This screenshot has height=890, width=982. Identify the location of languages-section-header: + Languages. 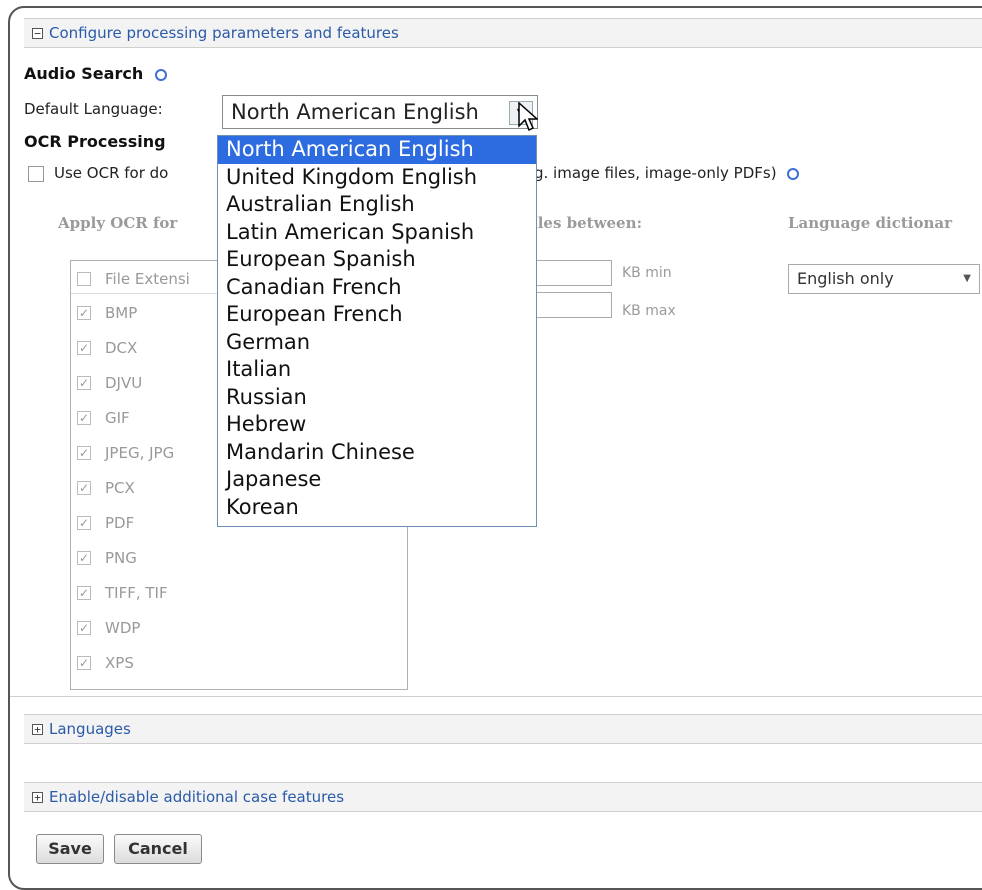
(503, 729).